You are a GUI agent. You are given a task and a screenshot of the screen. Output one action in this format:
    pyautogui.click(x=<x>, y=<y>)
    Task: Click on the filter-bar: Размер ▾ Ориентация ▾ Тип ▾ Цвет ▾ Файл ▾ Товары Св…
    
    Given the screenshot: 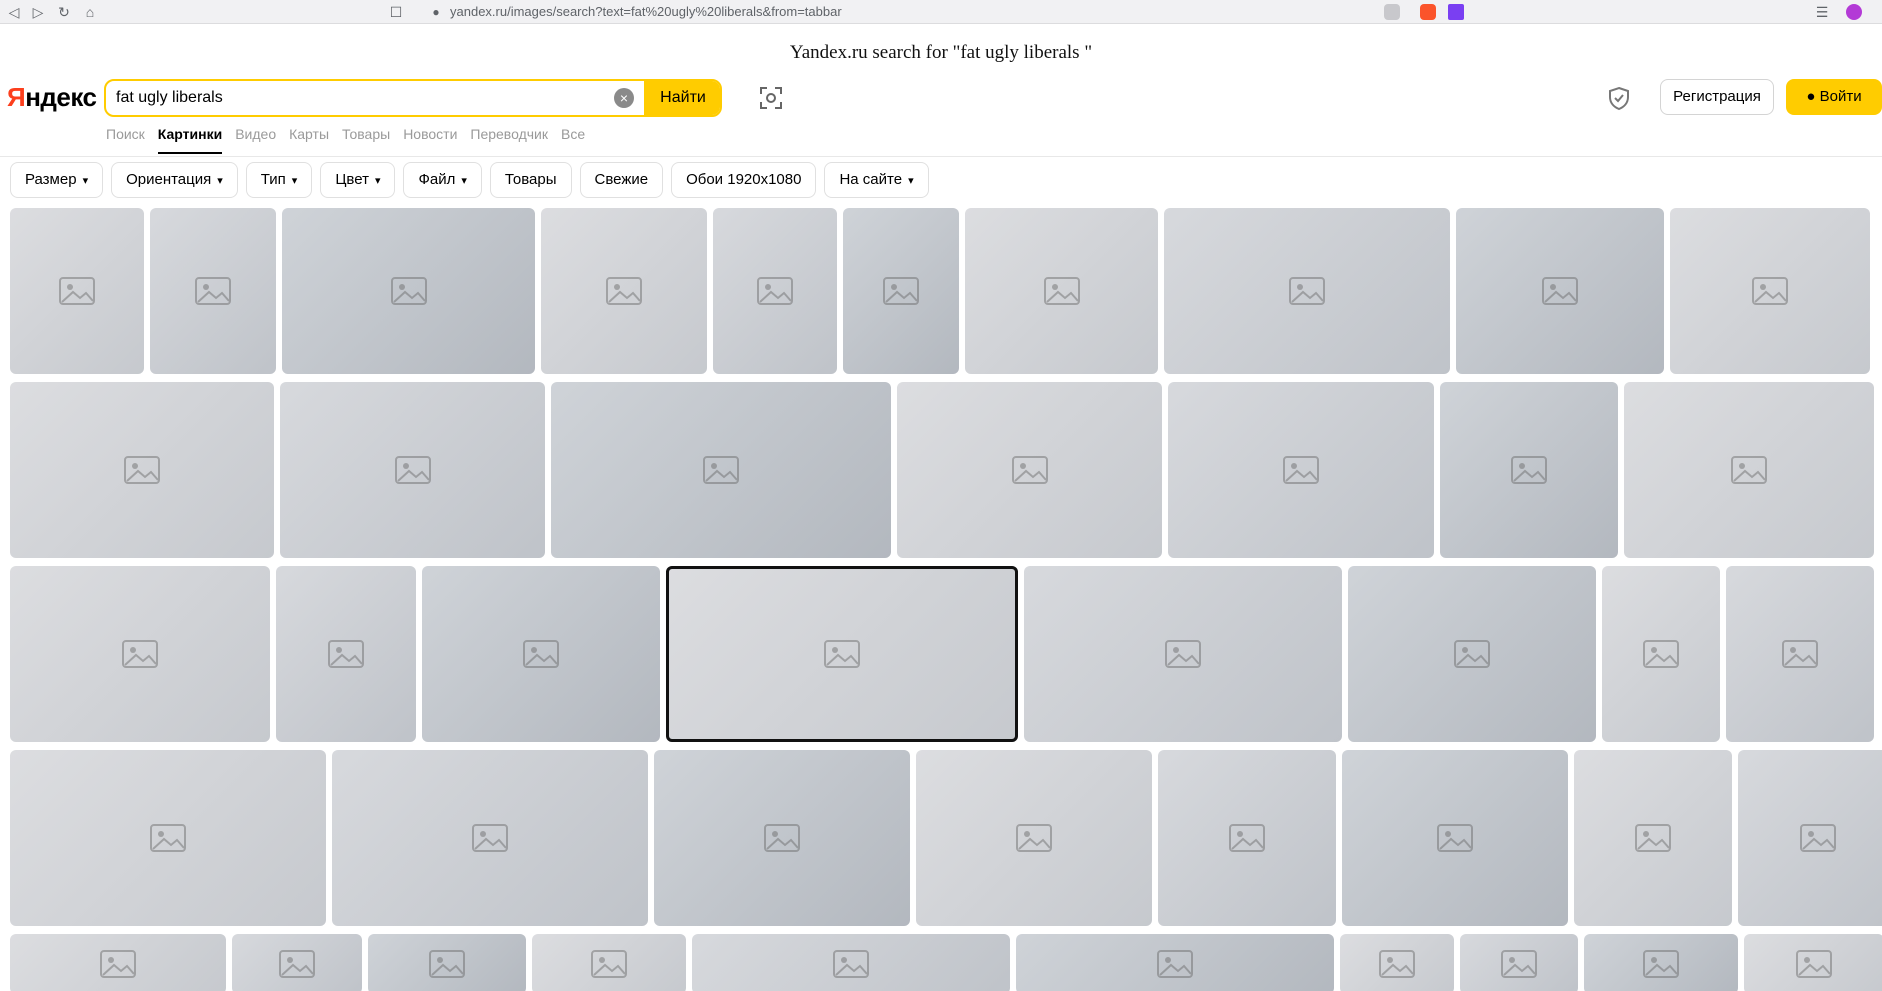 What is the action you would take?
    pyautogui.click(x=469, y=180)
    